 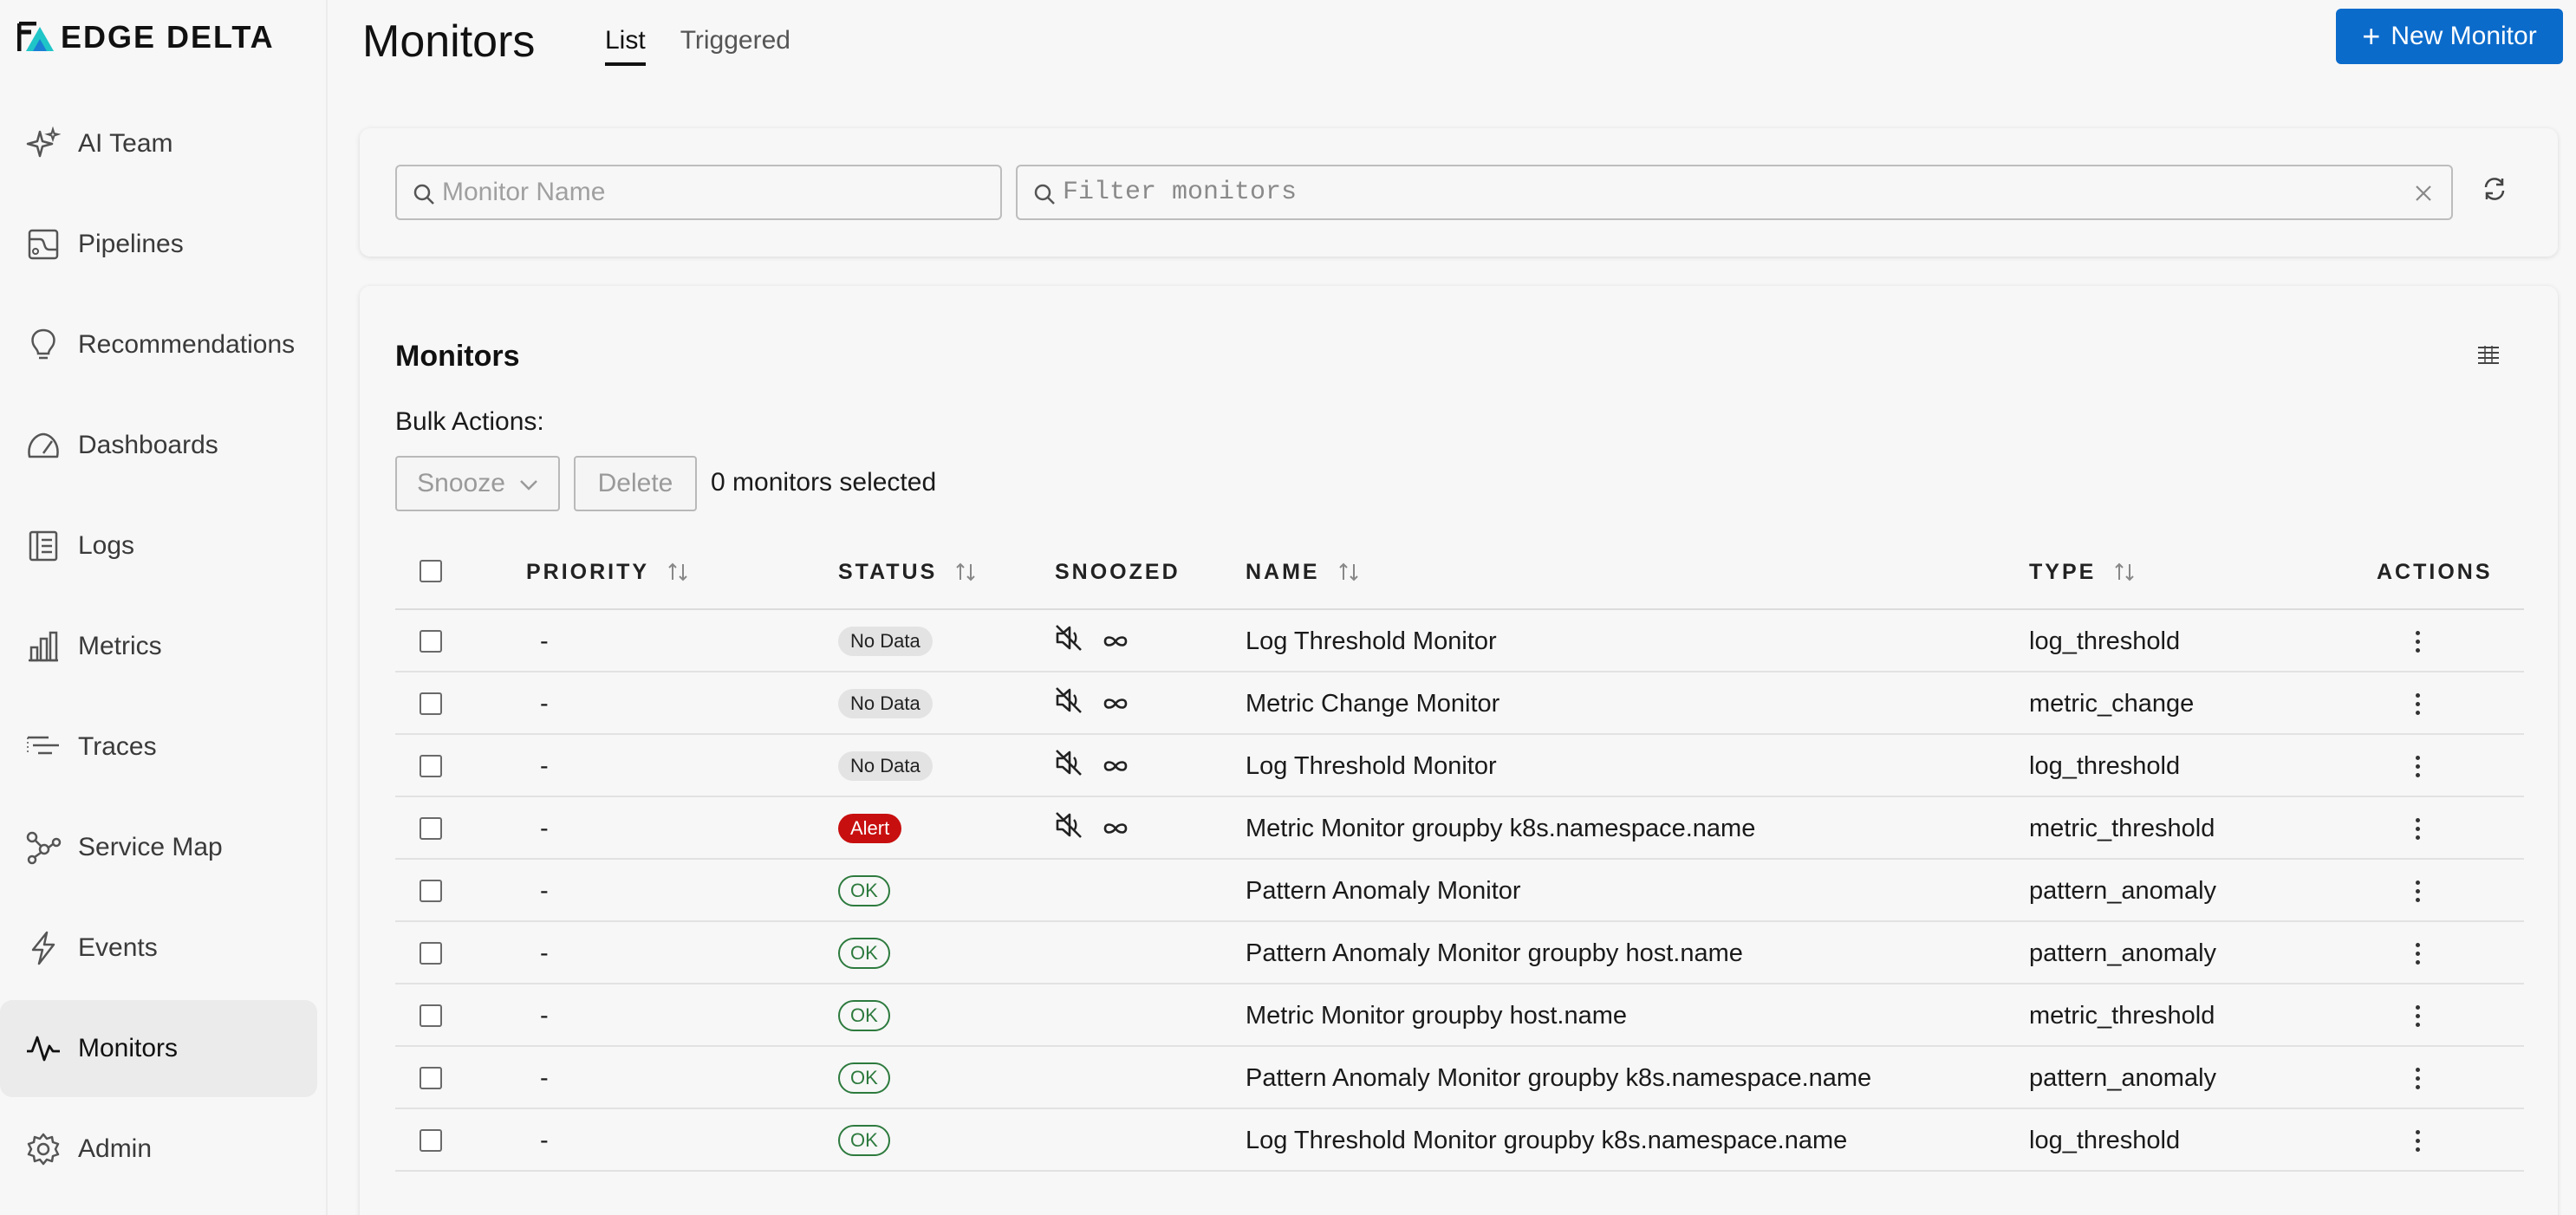 What do you see at coordinates (1757, 192) in the screenshot?
I see `filter-monitors-input` at bounding box center [1757, 192].